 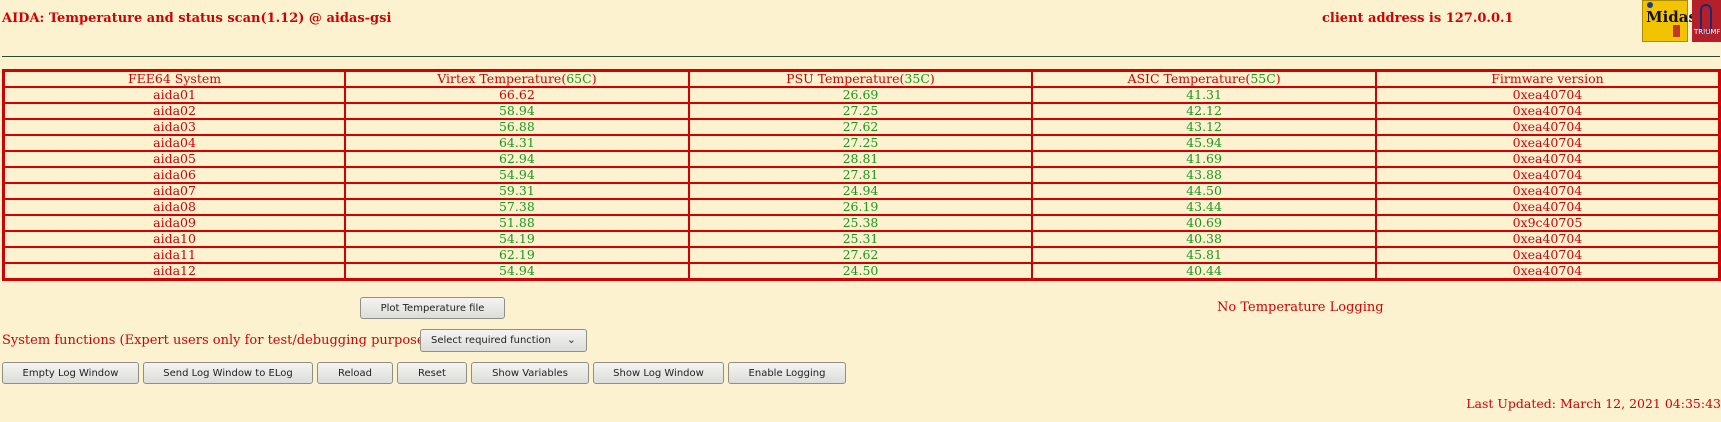 I want to click on cell-firmware: 0x9c40705, so click(x=1547, y=223).